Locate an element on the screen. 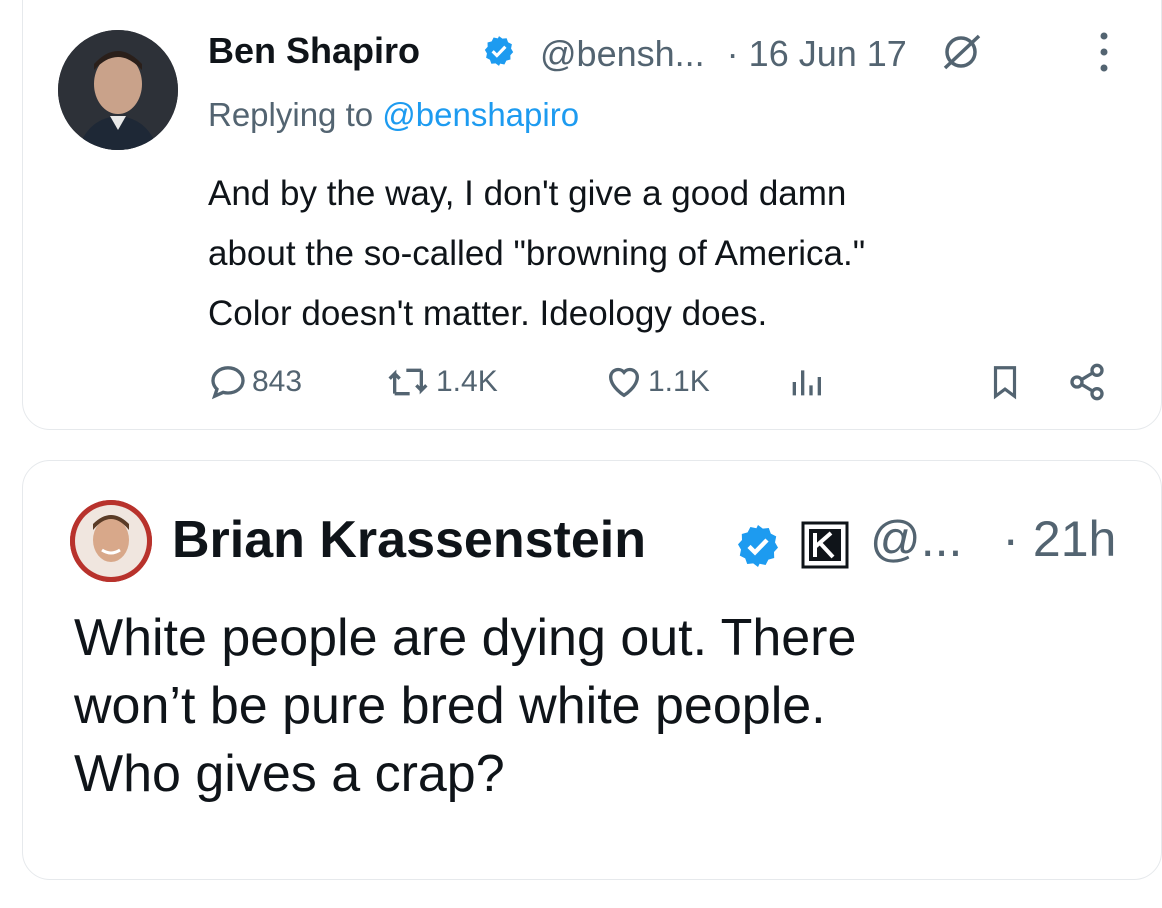 The image size is (1162, 908). replying-to: Replying to @benshapiro is located at coordinates (393, 115).